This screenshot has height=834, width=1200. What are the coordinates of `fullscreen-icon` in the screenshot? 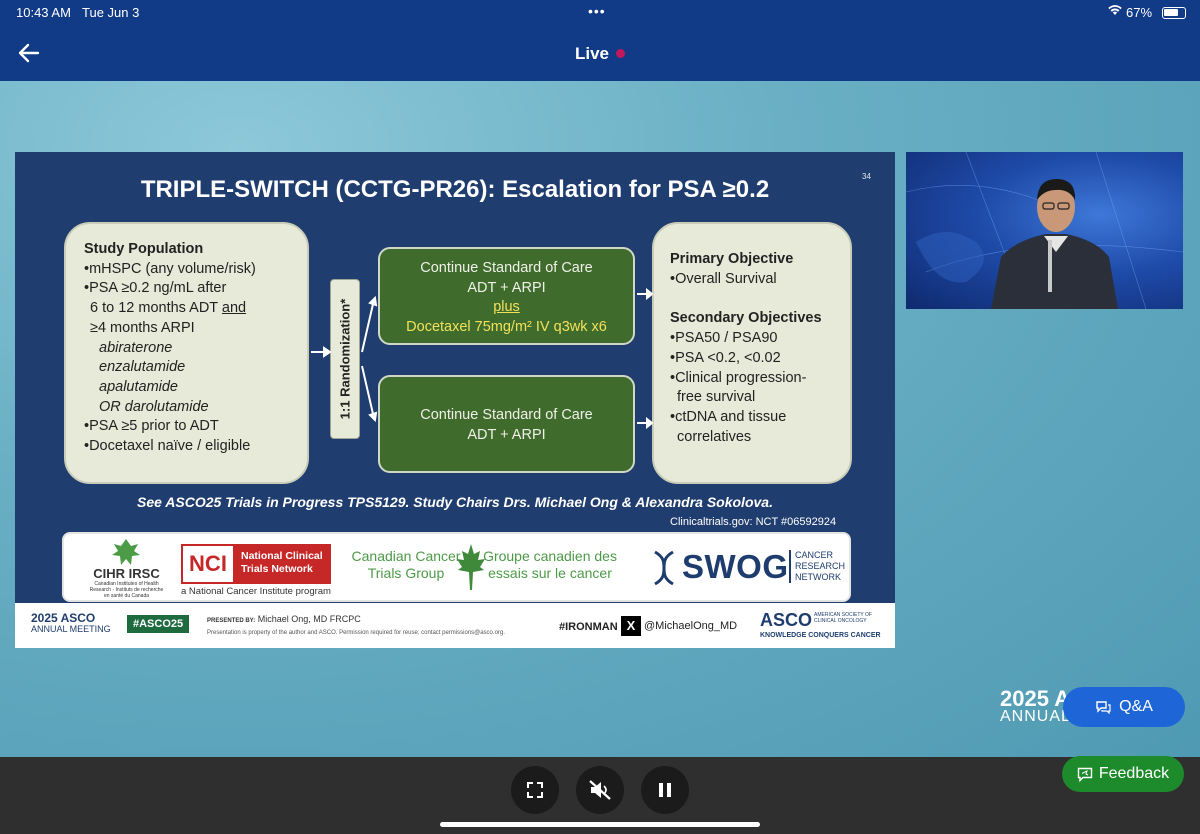 It's located at (535, 790).